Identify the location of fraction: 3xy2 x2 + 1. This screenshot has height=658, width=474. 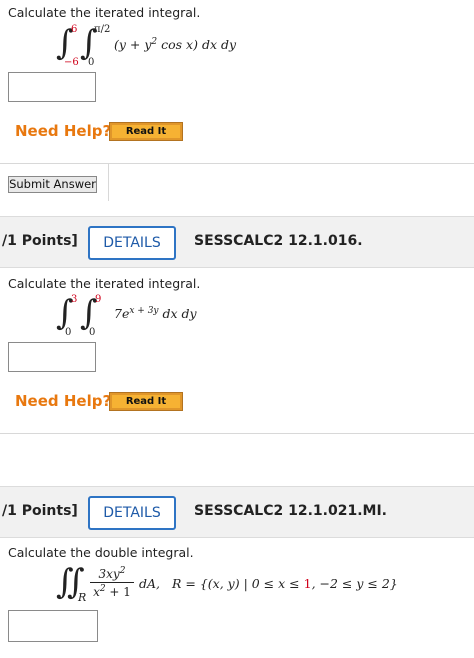
(112, 582).